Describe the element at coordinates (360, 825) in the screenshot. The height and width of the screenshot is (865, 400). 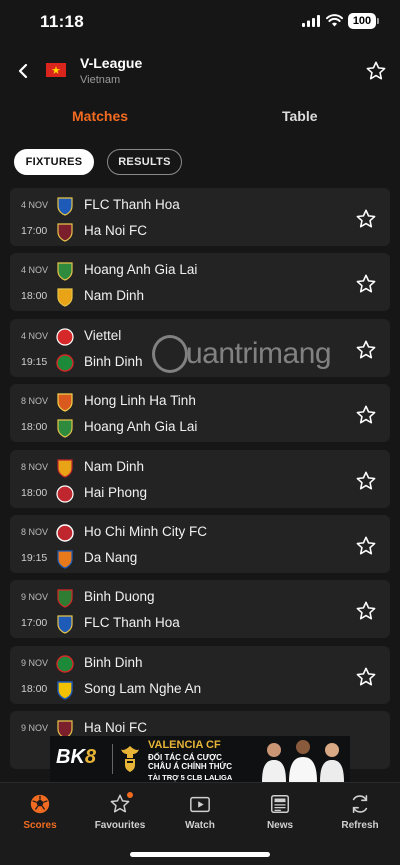
I see `nav-label: Refresh` at that location.